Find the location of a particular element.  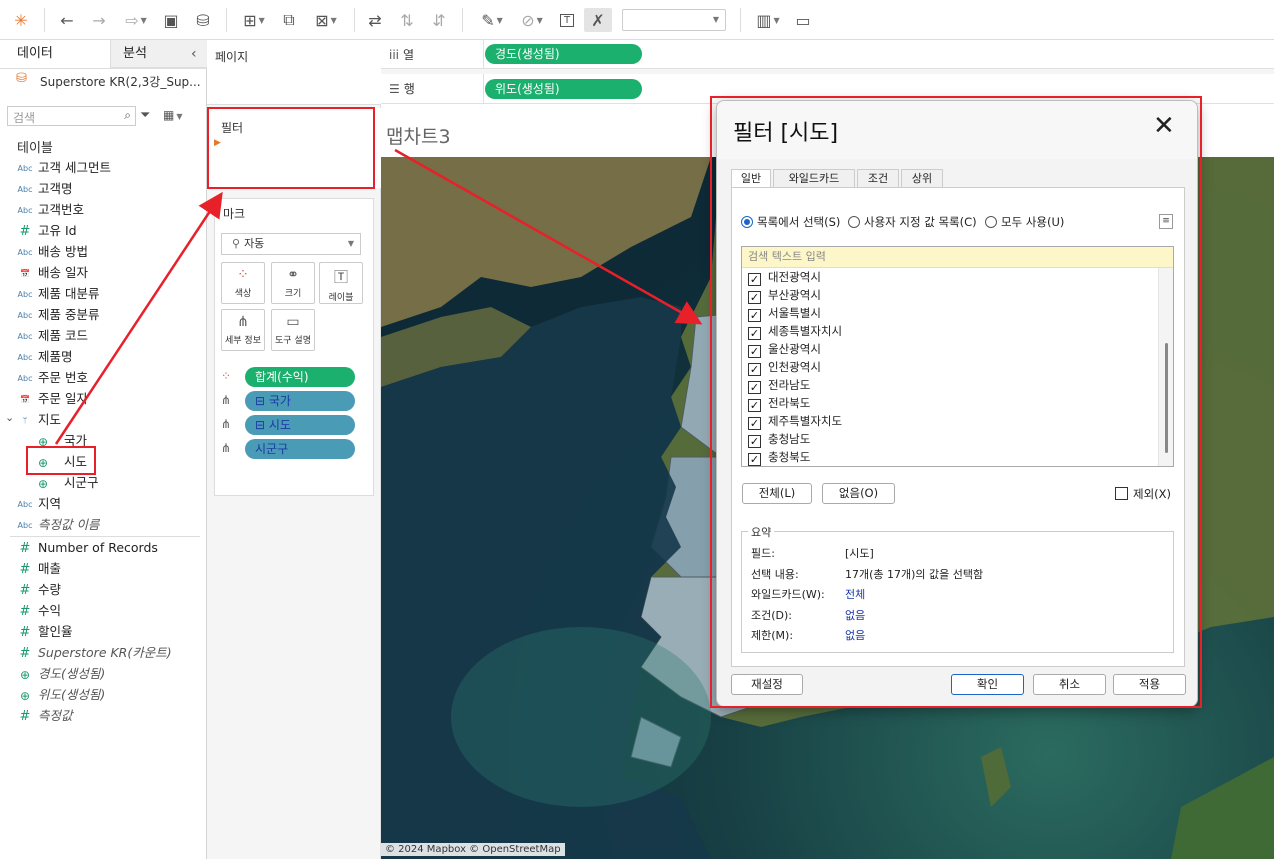

arrow-field-to-filter is located at coordinates (138, 318).